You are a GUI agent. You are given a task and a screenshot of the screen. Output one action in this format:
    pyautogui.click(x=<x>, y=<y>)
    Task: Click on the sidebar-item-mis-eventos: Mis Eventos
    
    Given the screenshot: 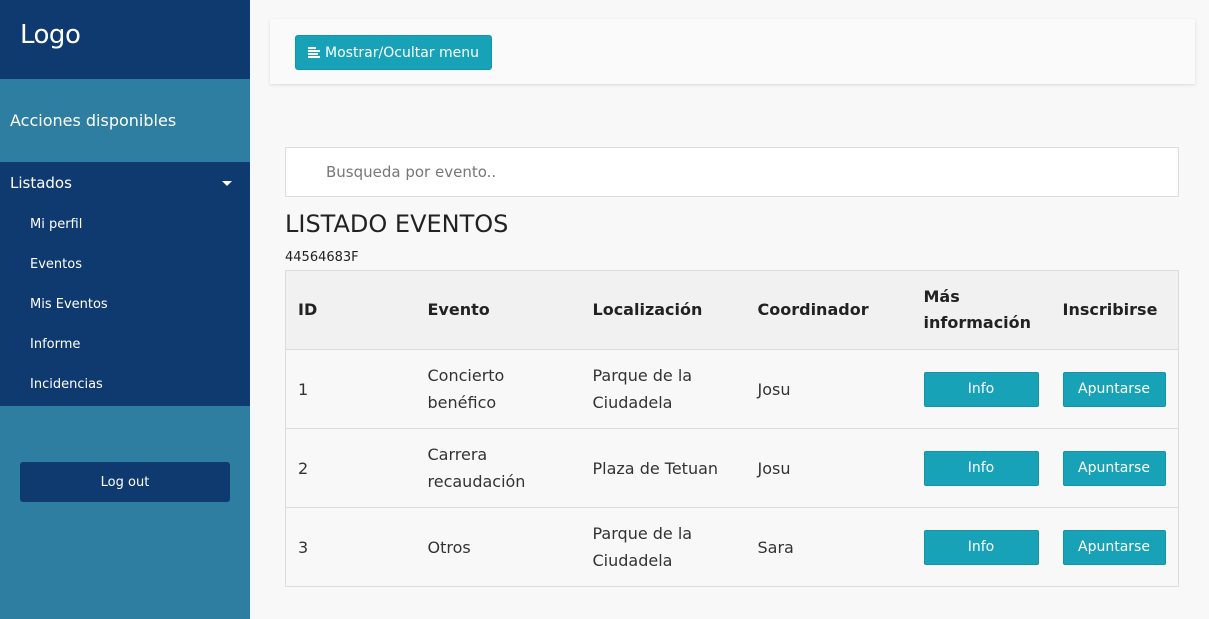 What is the action you would take?
    pyautogui.click(x=125, y=304)
    